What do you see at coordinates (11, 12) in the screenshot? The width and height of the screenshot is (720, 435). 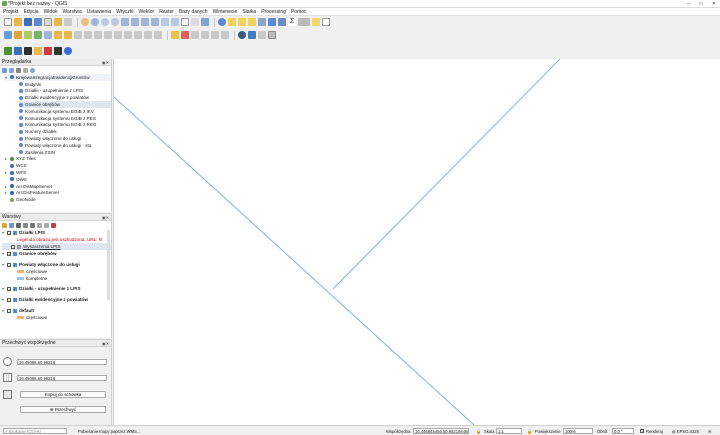 I see `menu-projekt: Projekt` at bounding box center [11, 12].